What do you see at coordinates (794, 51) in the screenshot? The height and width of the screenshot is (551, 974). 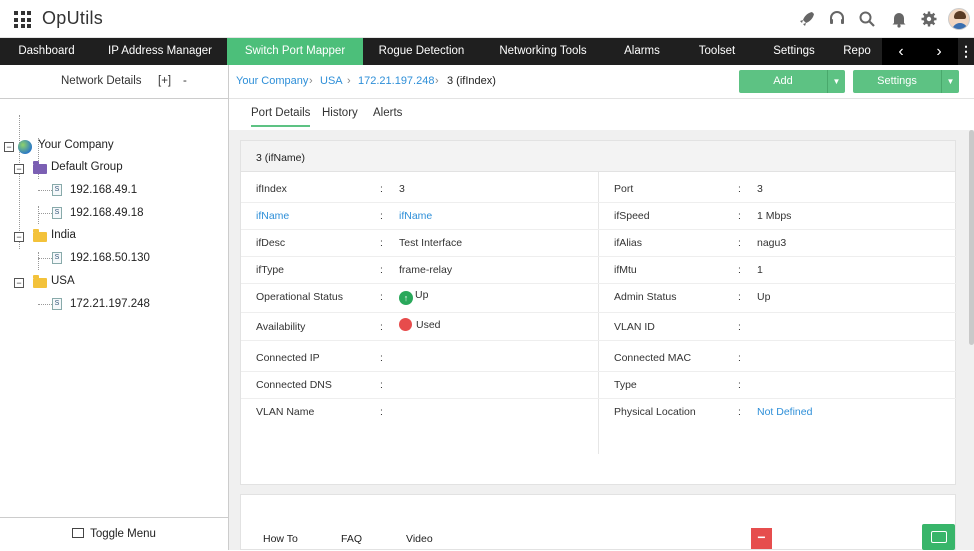 I see `nav-settings: Settings` at bounding box center [794, 51].